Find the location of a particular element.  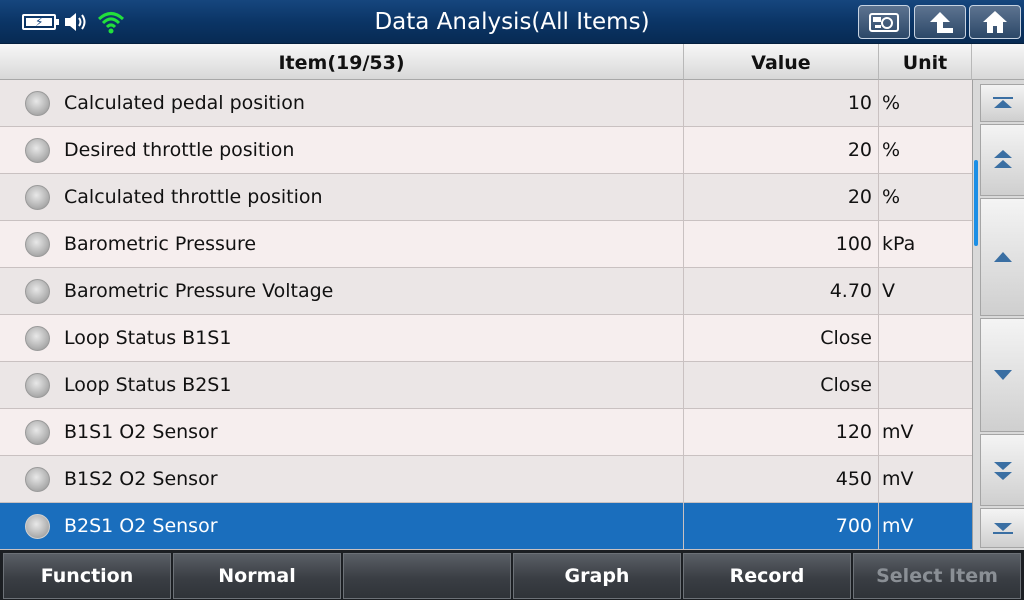

table-row: Calculated pedal position 10 % is located at coordinates (486, 103).